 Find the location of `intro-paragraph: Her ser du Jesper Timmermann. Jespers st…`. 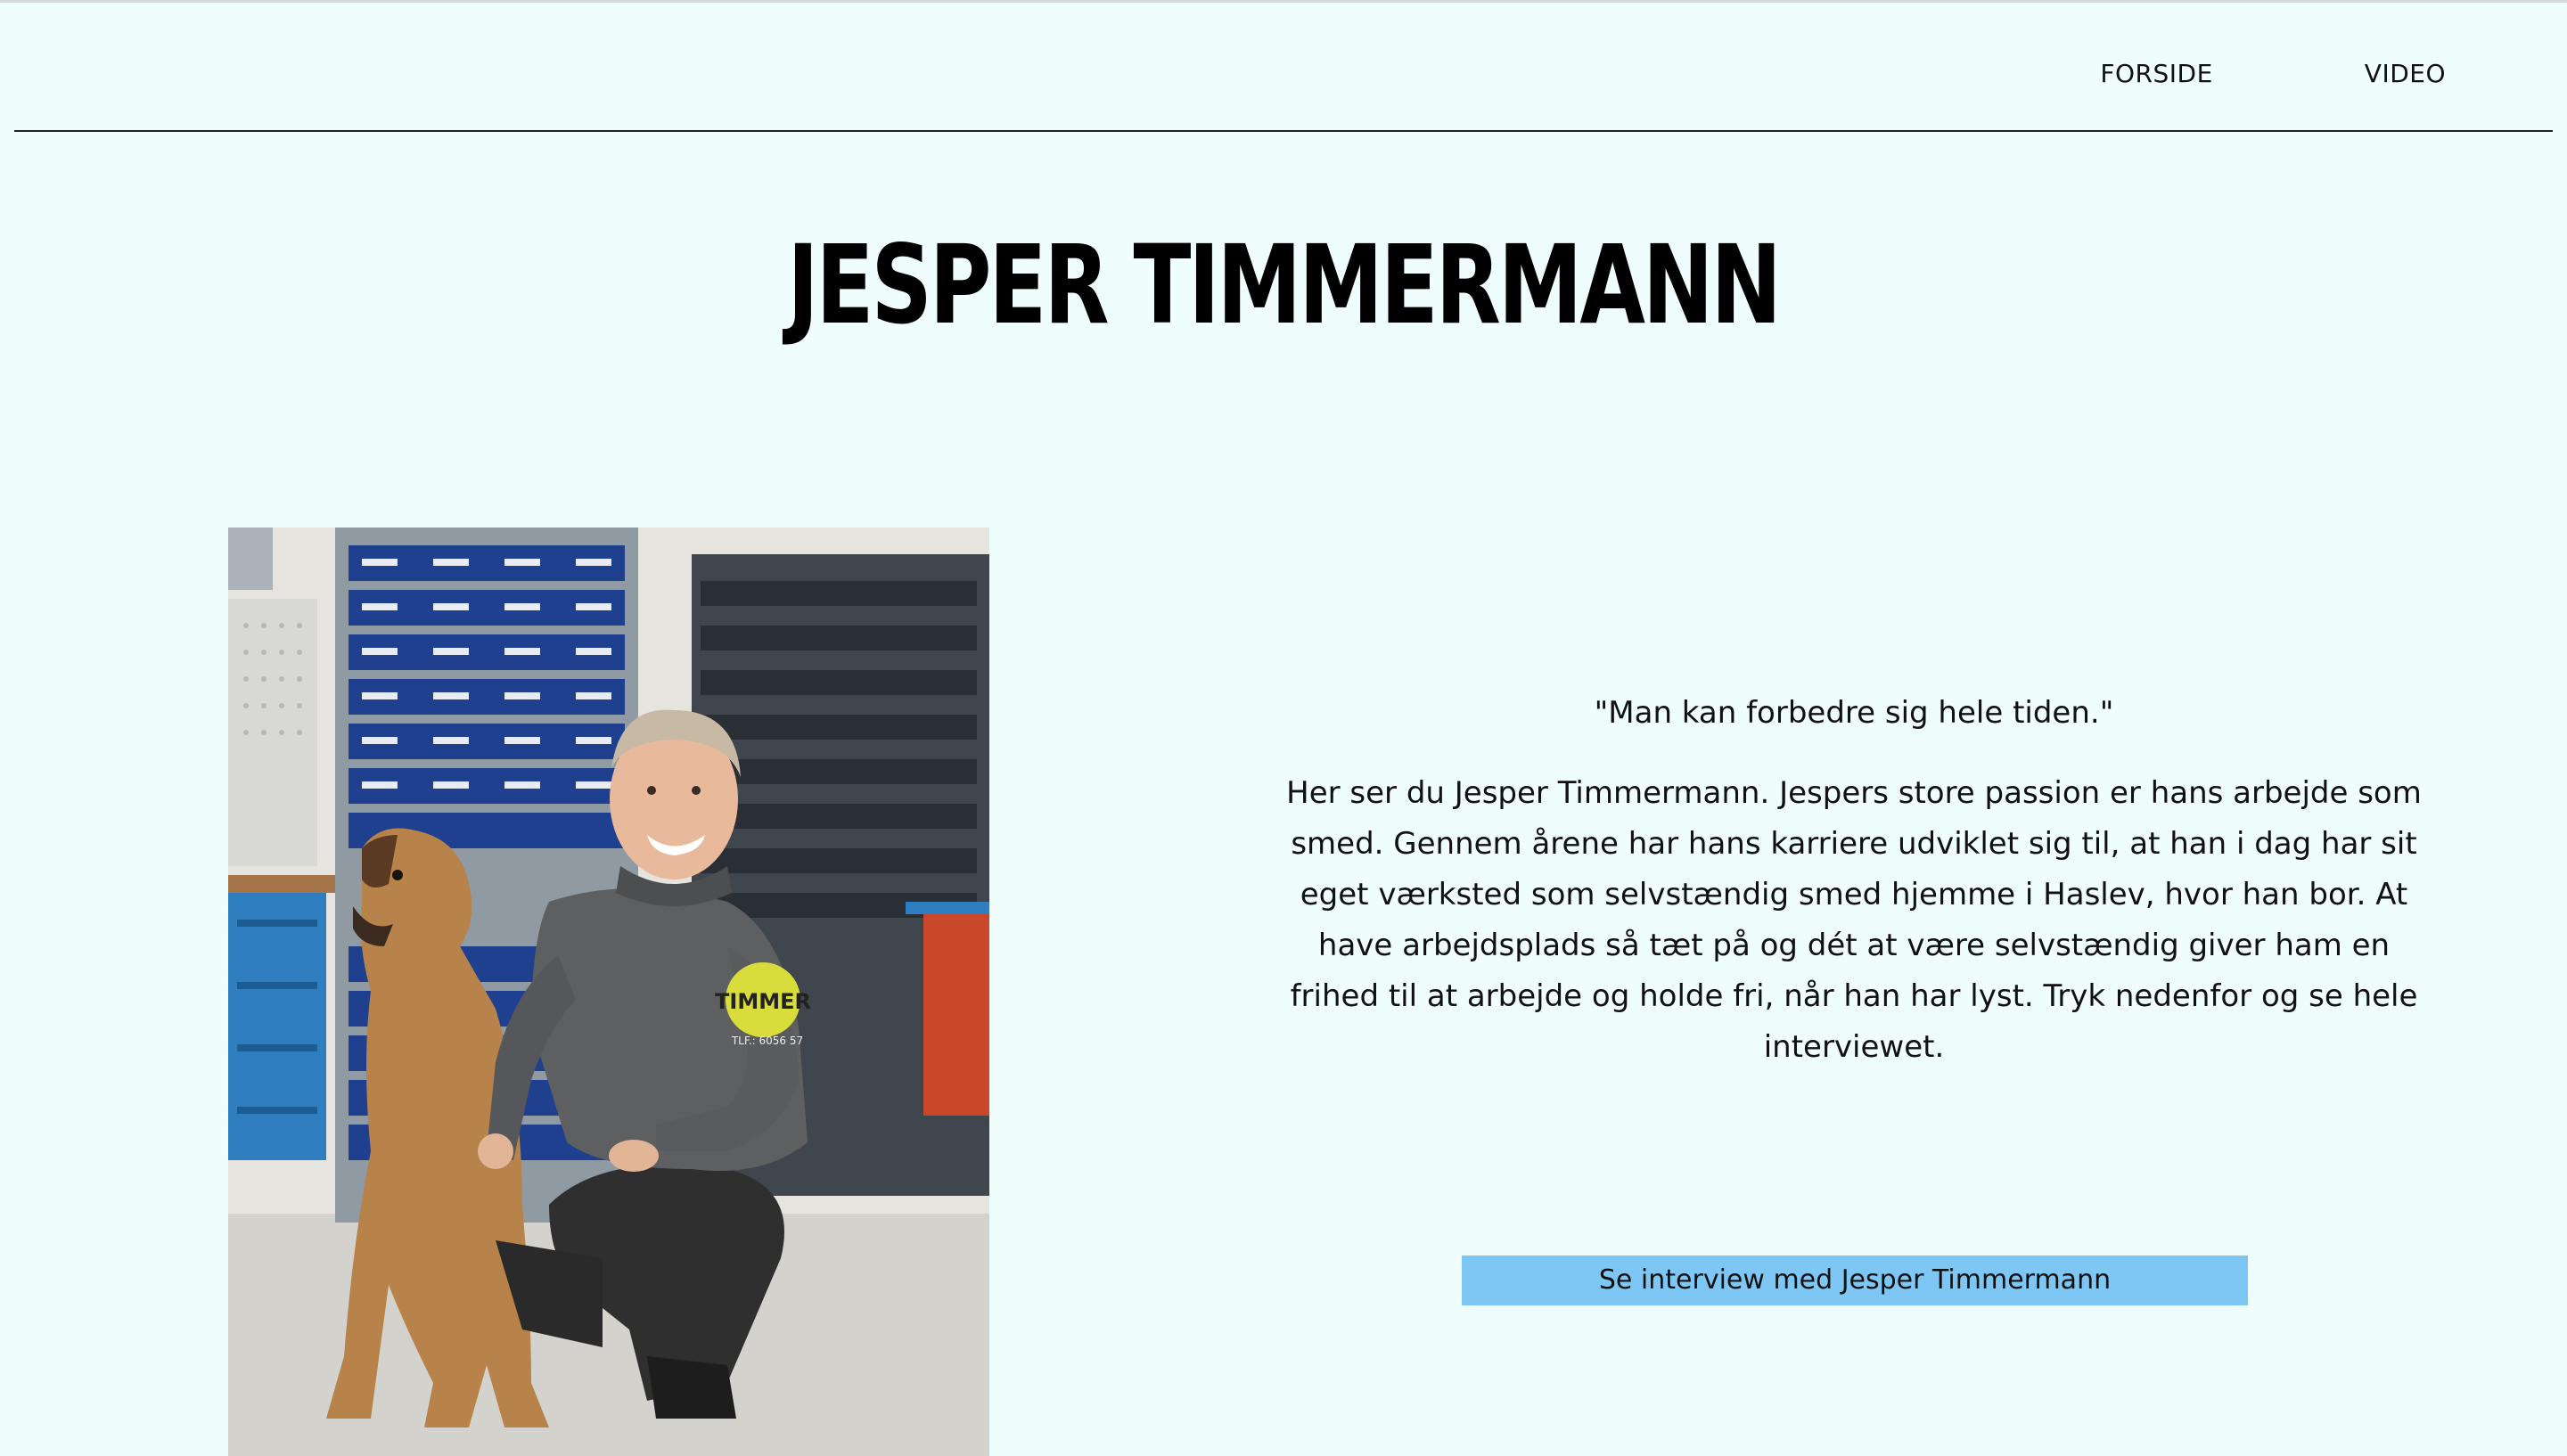

intro-paragraph: Her ser du Jesper Timmermann. Jespers st… is located at coordinates (1854, 920).